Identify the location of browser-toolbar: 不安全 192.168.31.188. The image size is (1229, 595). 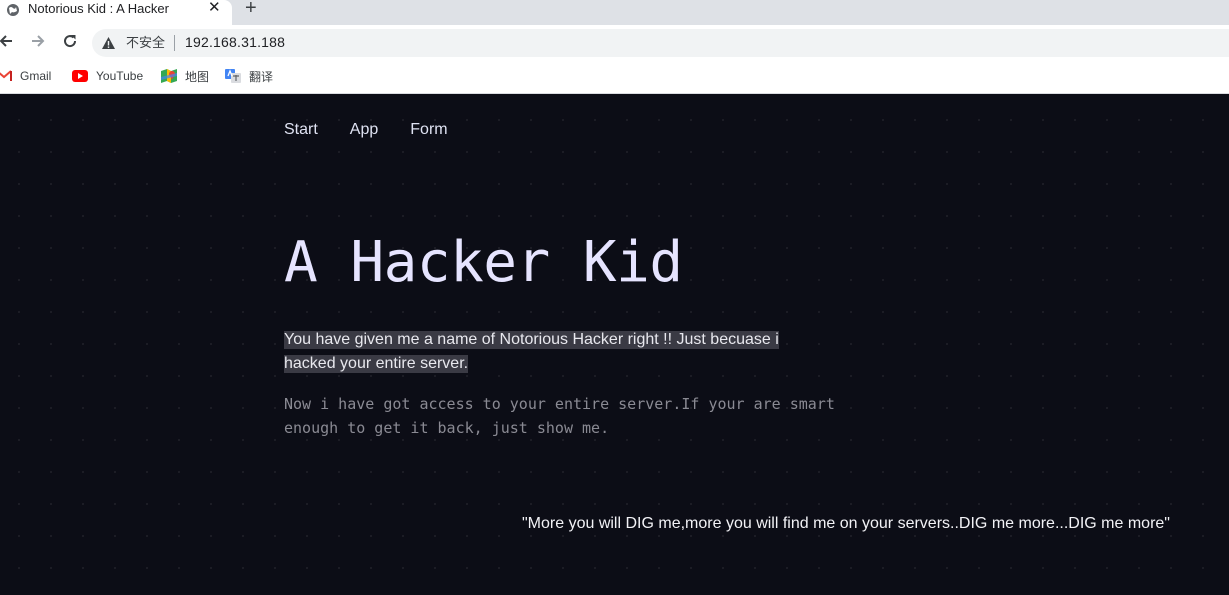
(614, 42).